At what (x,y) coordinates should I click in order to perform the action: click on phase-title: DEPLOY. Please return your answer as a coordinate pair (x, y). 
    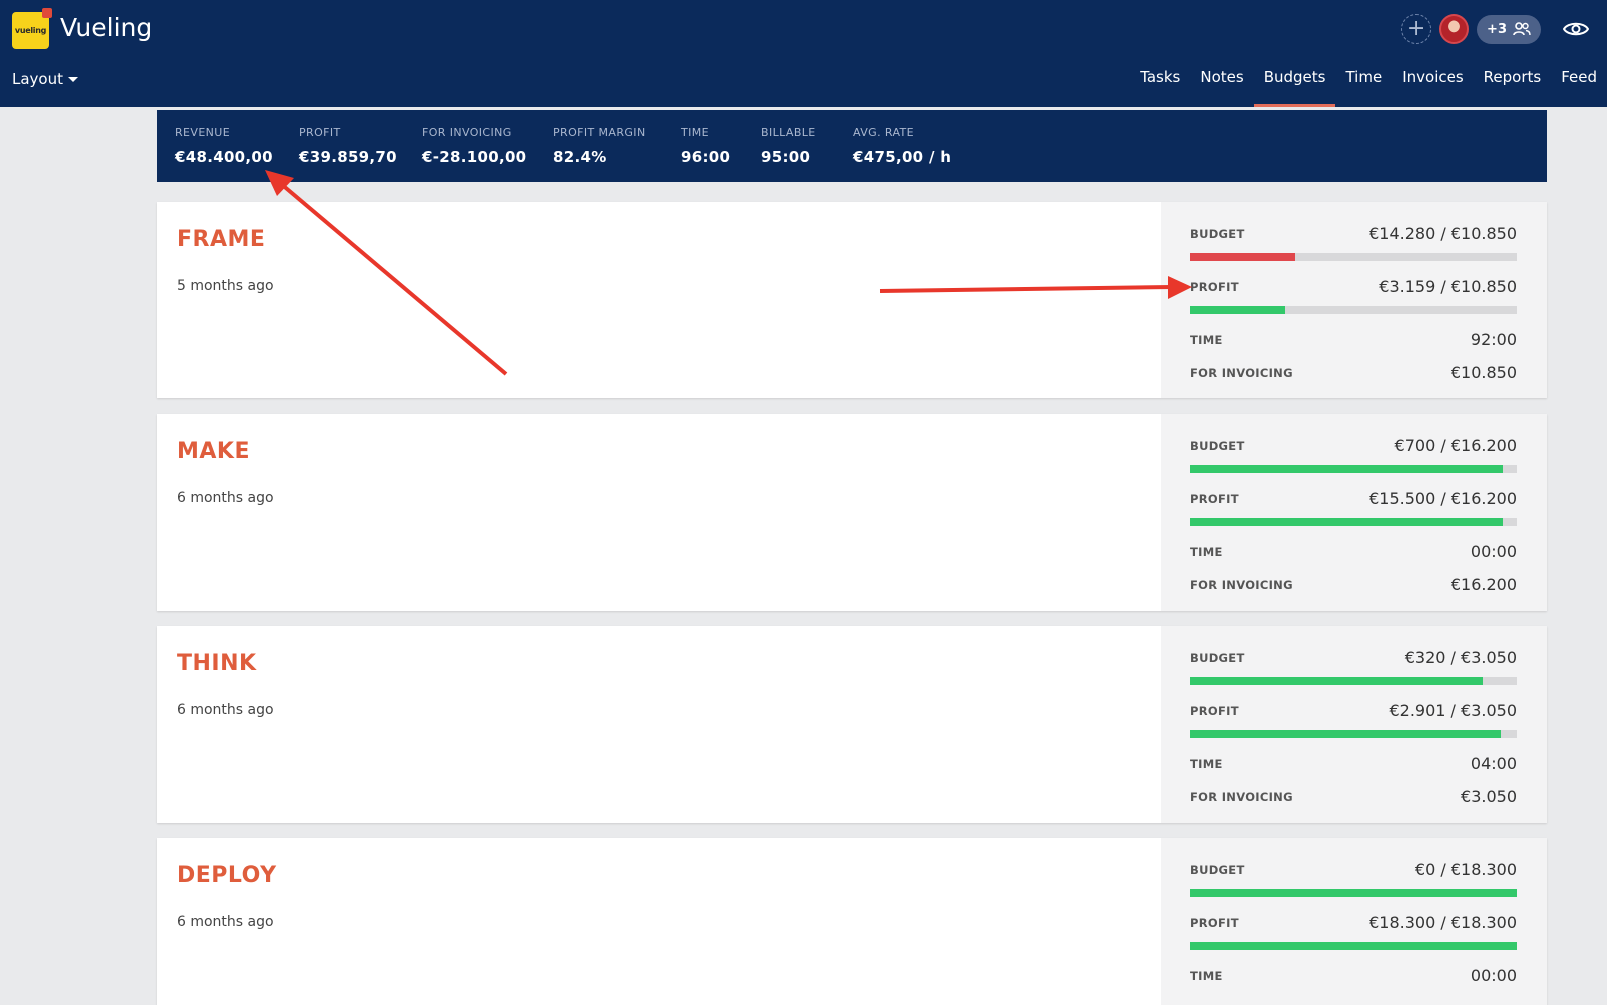
    Looking at the image, I should click on (227, 875).